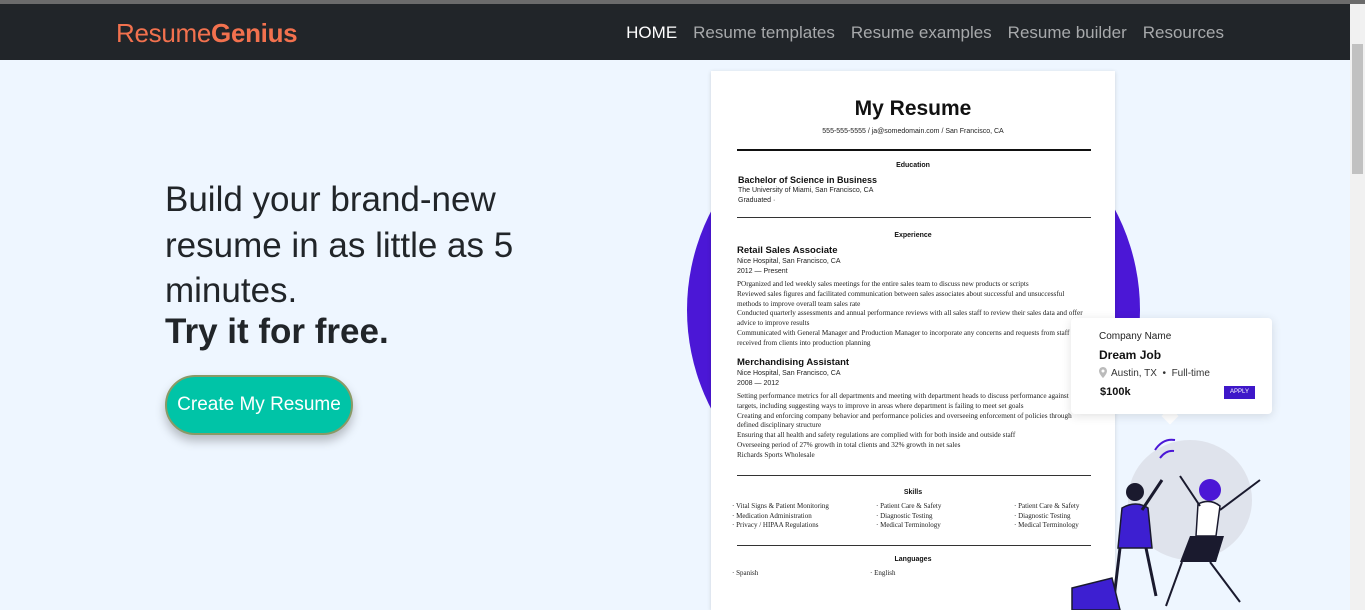  I want to click on job2-company: Nice Hospital, San Francisco, CA, so click(789, 373).